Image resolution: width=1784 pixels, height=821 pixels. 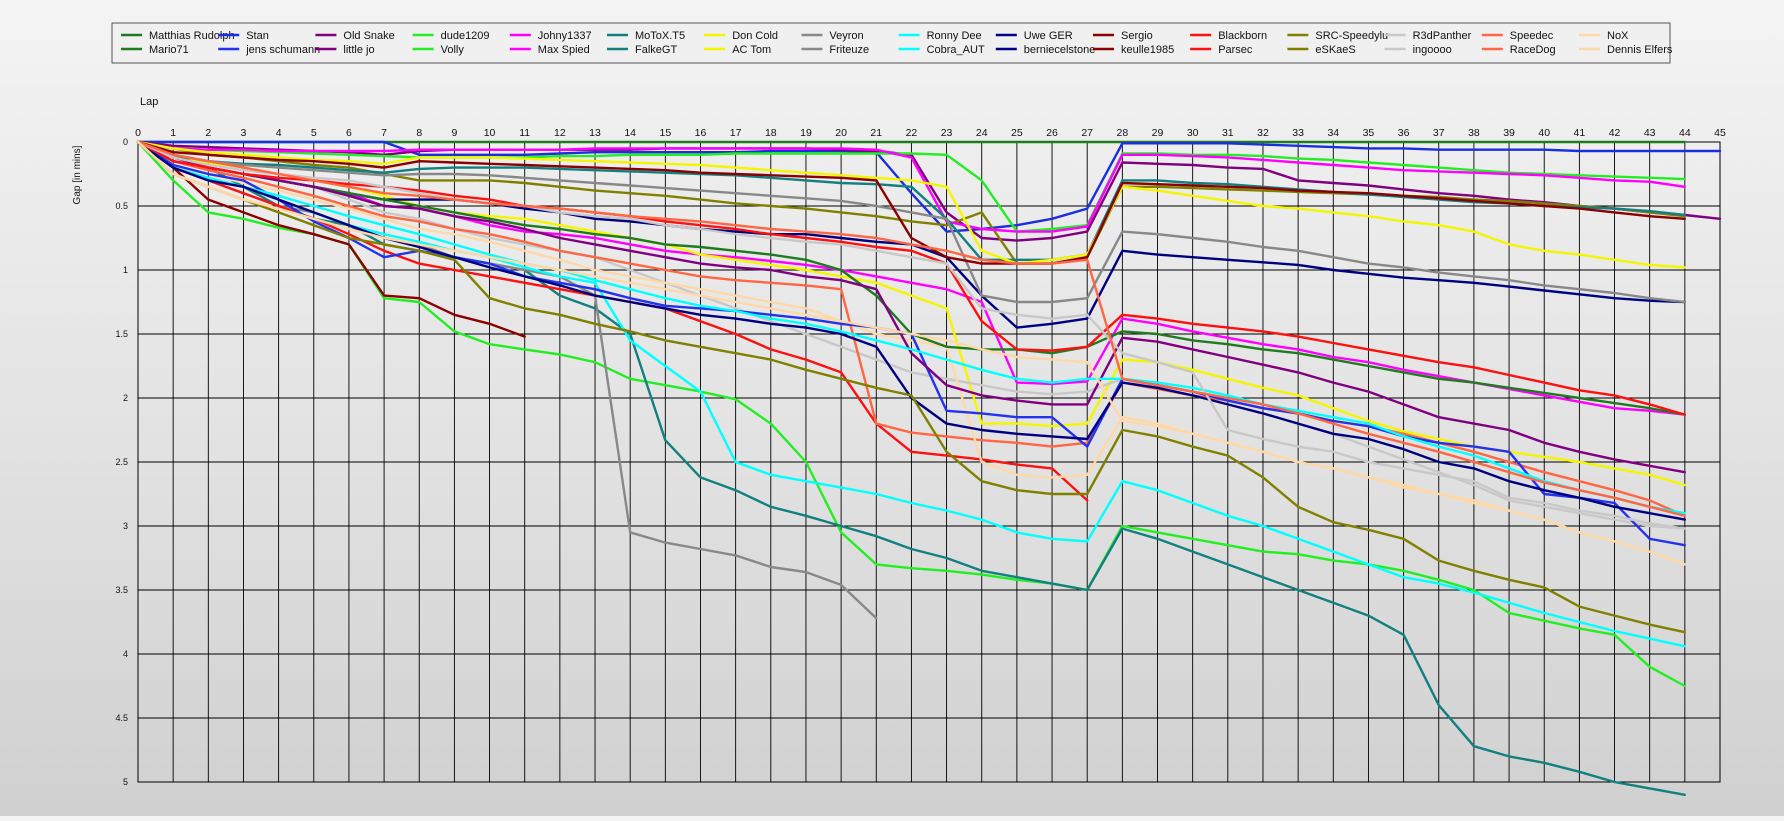 What do you see at coordinates (125, 782) in the screenshot?
I see `y-tick-label: 5` at bounding box center [125, 782].